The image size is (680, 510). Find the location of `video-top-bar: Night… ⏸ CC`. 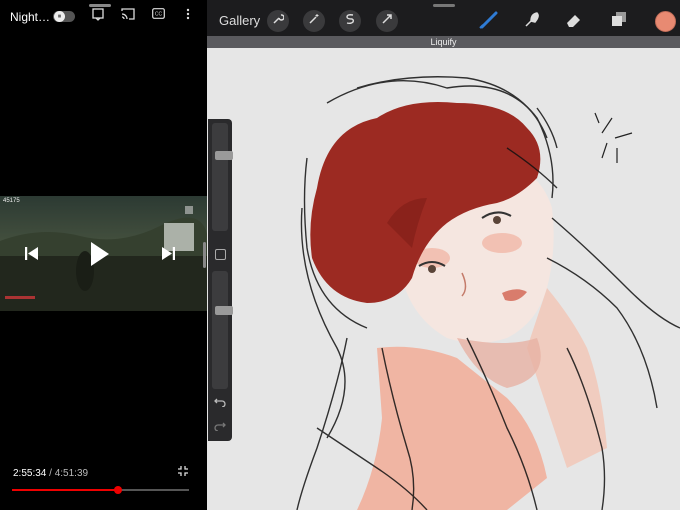

video-top-bar: Night… ⏸ CC is located at coordinates (103, 17).